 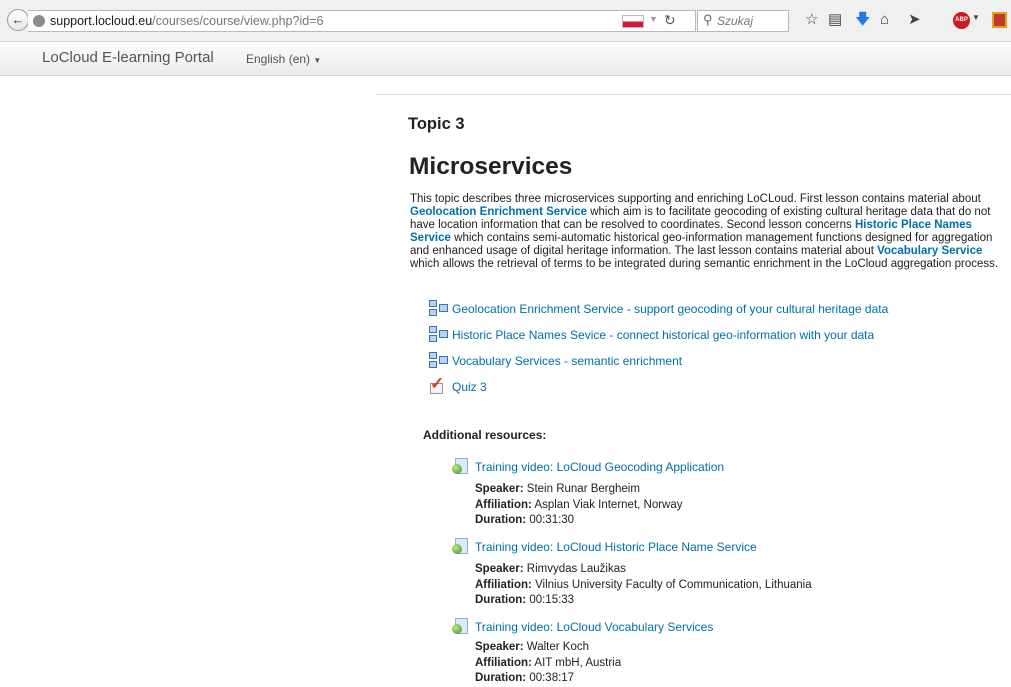 I want to click on language-label: English (en), so click(x=278, y=59).